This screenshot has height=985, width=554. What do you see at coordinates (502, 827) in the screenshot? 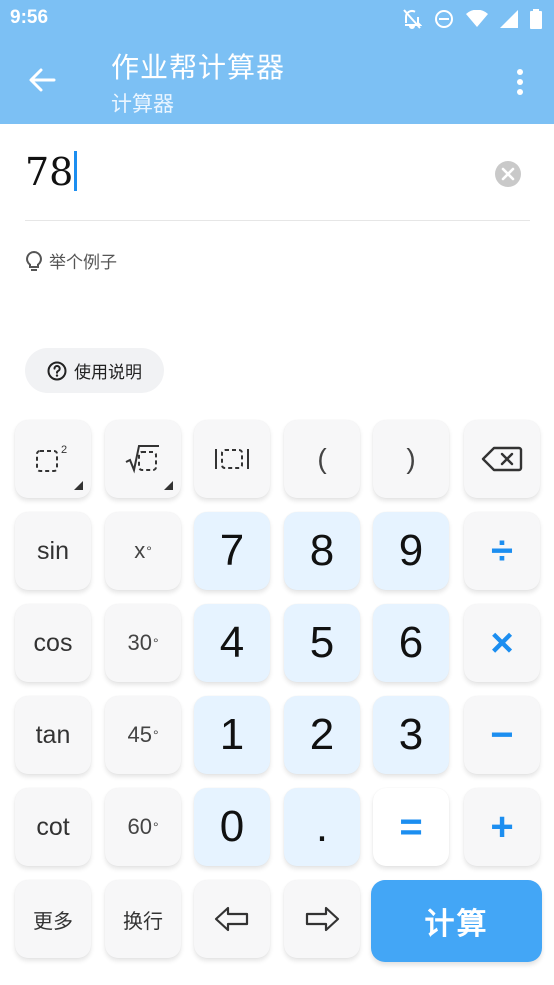
I see `plus-key: +` at bounding box center [502, 827].